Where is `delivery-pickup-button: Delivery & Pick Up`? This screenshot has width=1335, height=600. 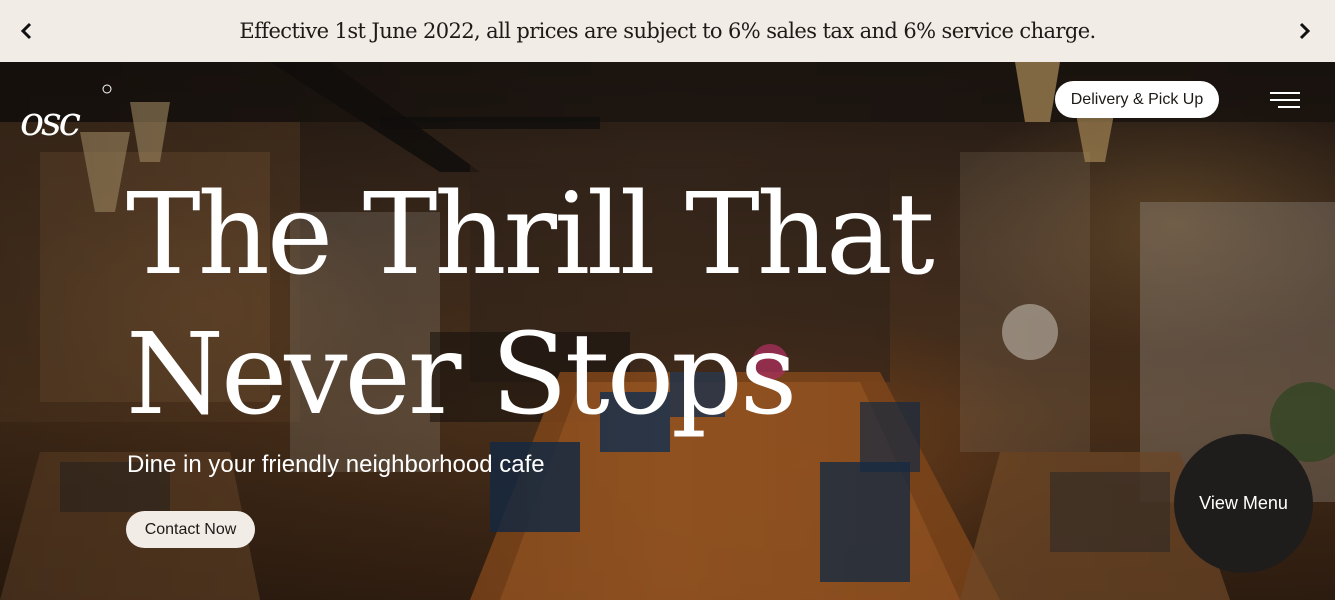
delivery-pickup-button: Delivery & Pick Up is located at coordinates (1137, 99).